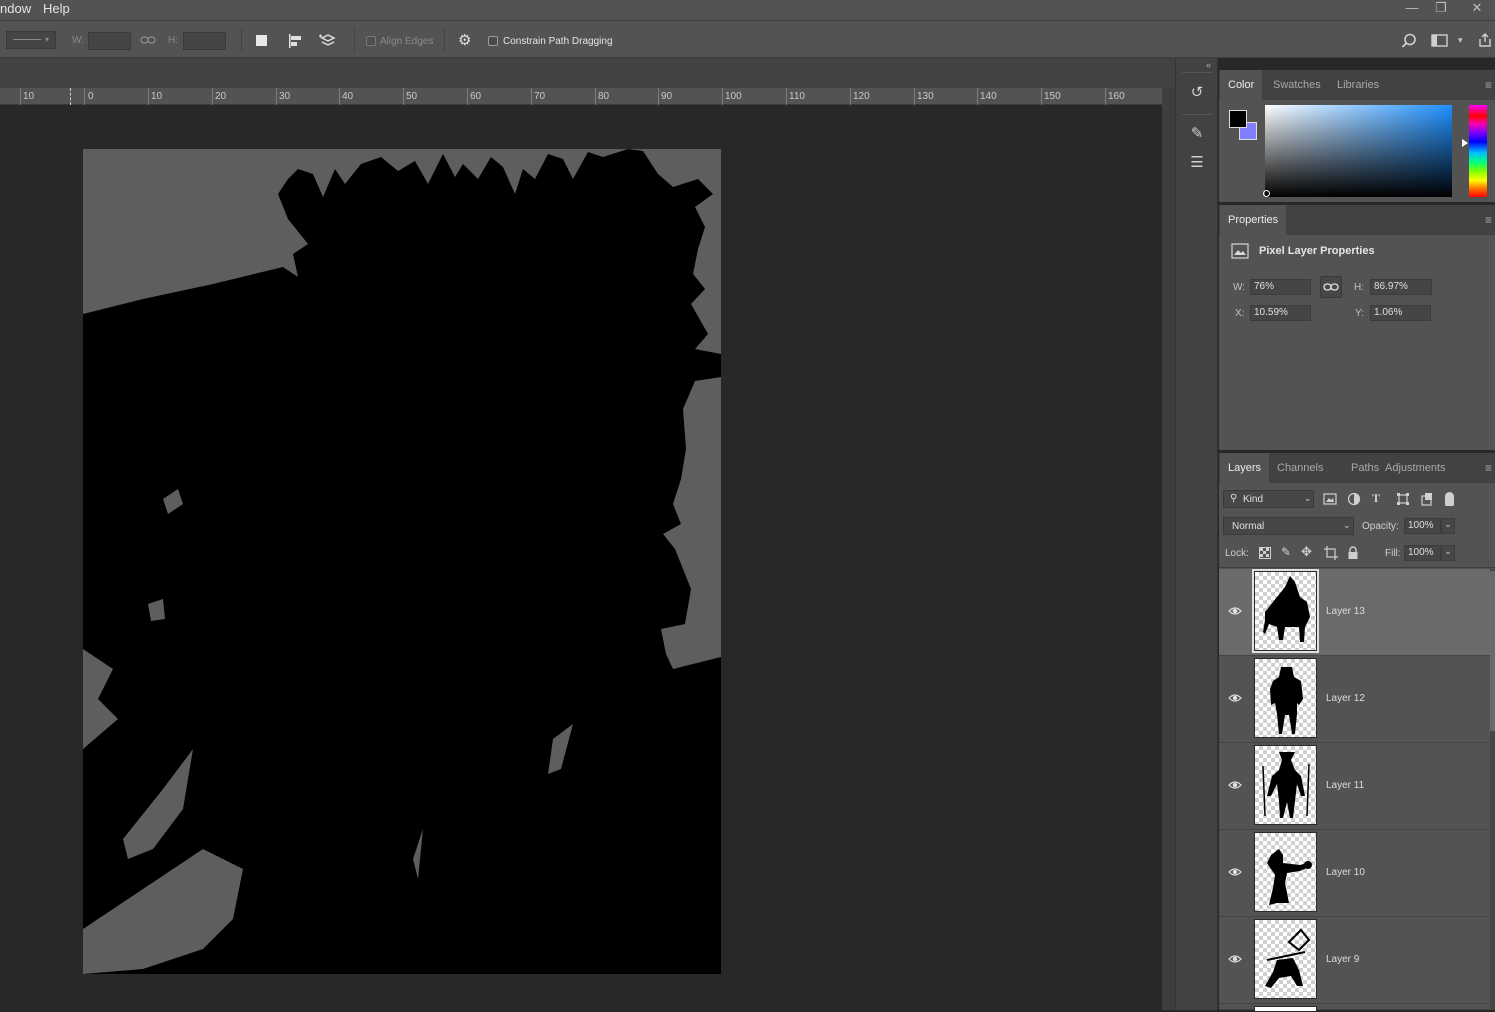  What do you see at coordinates (1492, 789) in the screenshot?
I see `layers-scrollbar` at bounding box center [1492, 789].